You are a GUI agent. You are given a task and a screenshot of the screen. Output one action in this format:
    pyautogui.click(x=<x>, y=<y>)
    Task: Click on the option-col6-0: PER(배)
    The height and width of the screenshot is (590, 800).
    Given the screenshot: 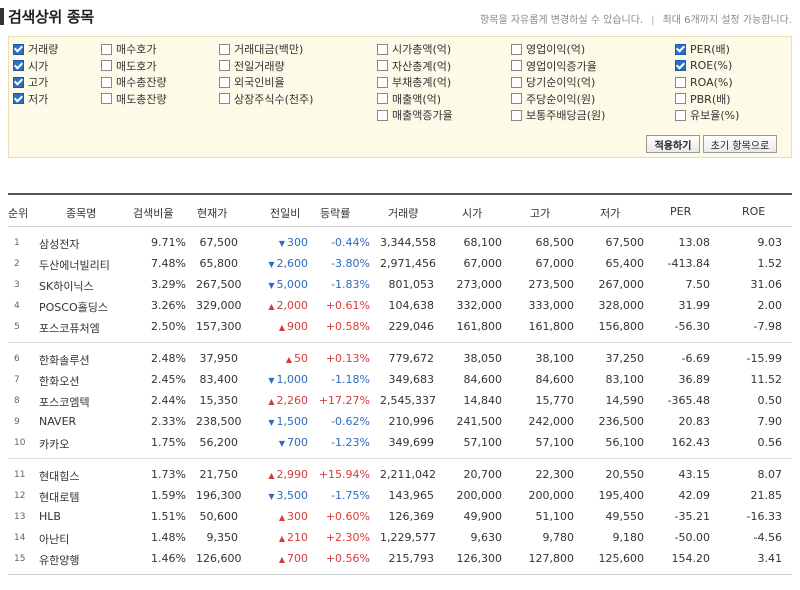 What is the action you would take?
    pyautogui.click(x=702, y=49)
    